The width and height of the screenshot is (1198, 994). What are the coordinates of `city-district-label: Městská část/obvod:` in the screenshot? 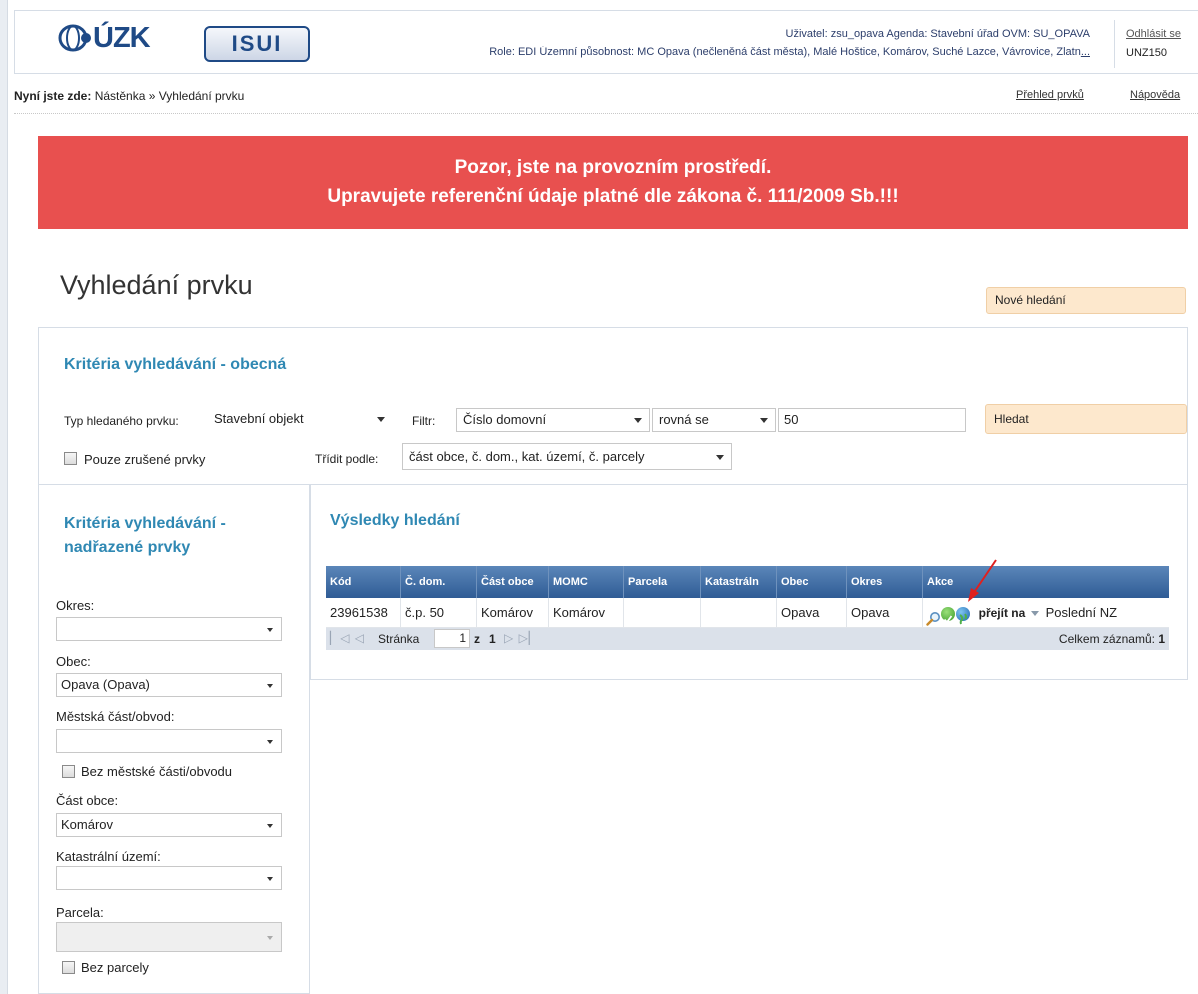 It's located at (115, 716).